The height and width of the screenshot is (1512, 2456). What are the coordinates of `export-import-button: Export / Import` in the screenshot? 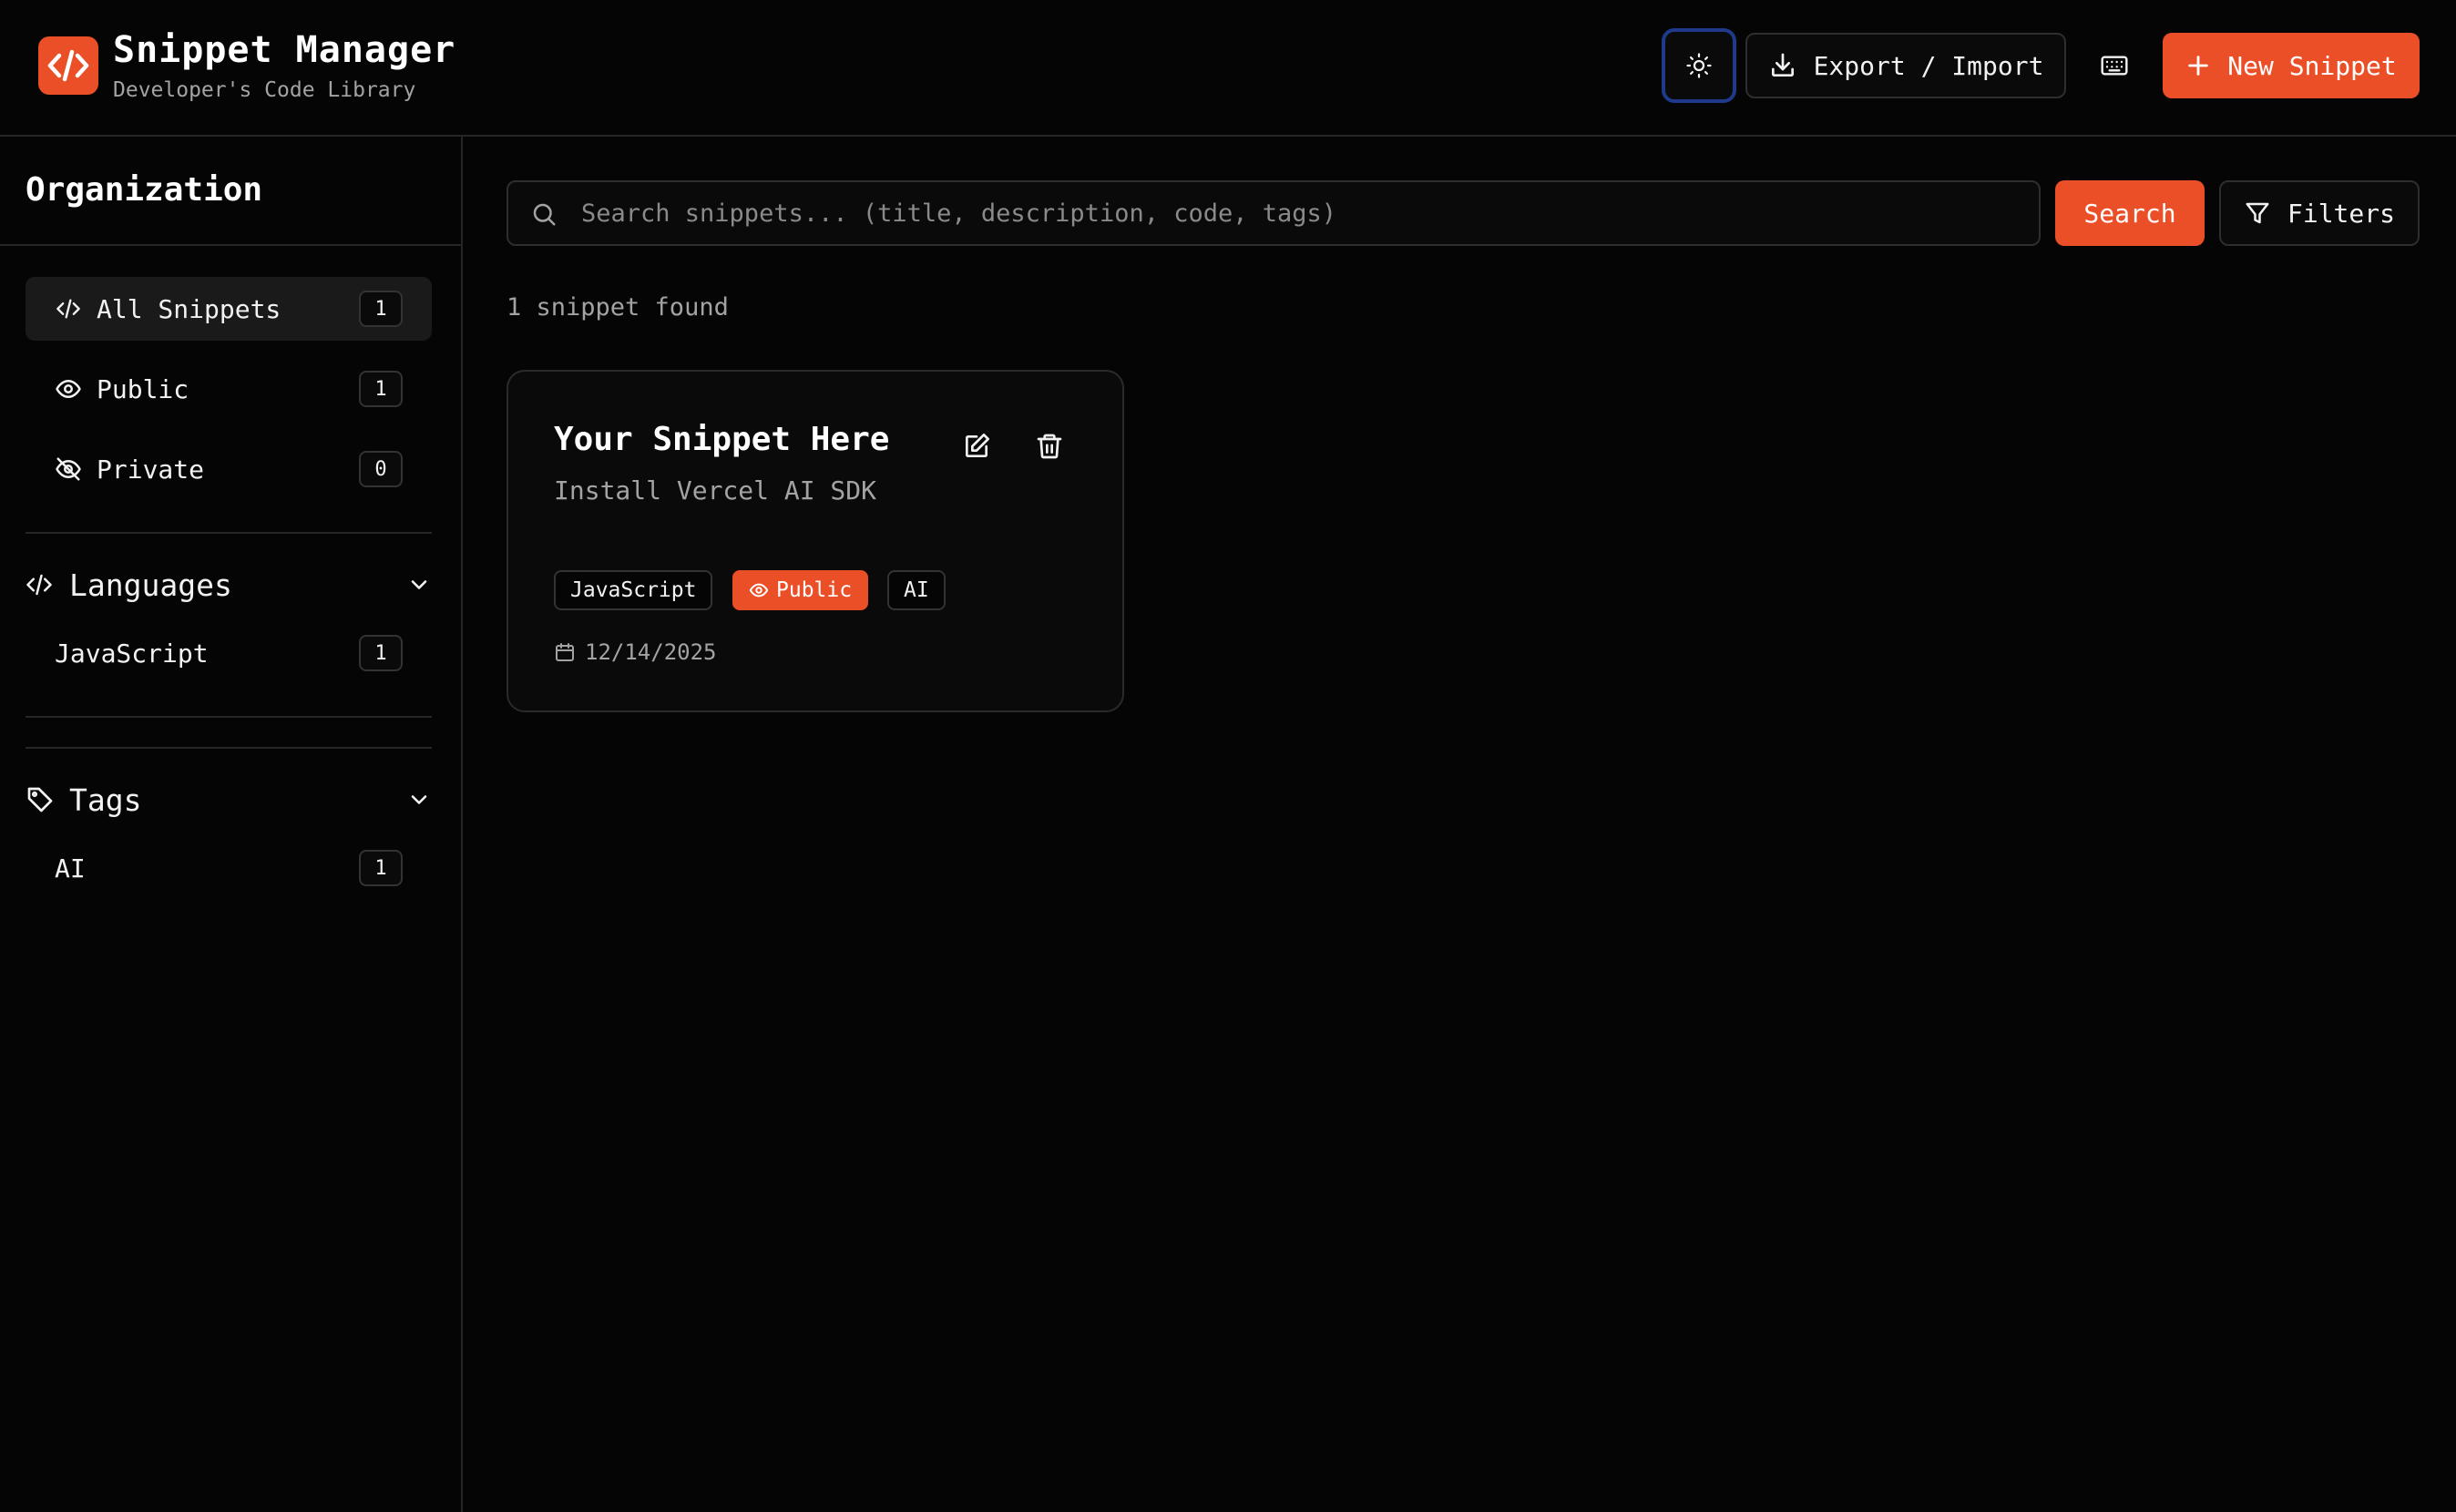 It's located at (1905, 65).